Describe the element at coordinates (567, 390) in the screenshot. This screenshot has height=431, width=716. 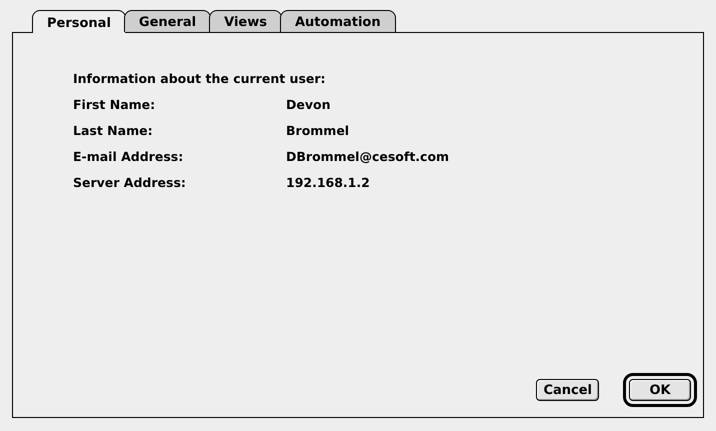
I see `cancel-button: Cancel` at that location.